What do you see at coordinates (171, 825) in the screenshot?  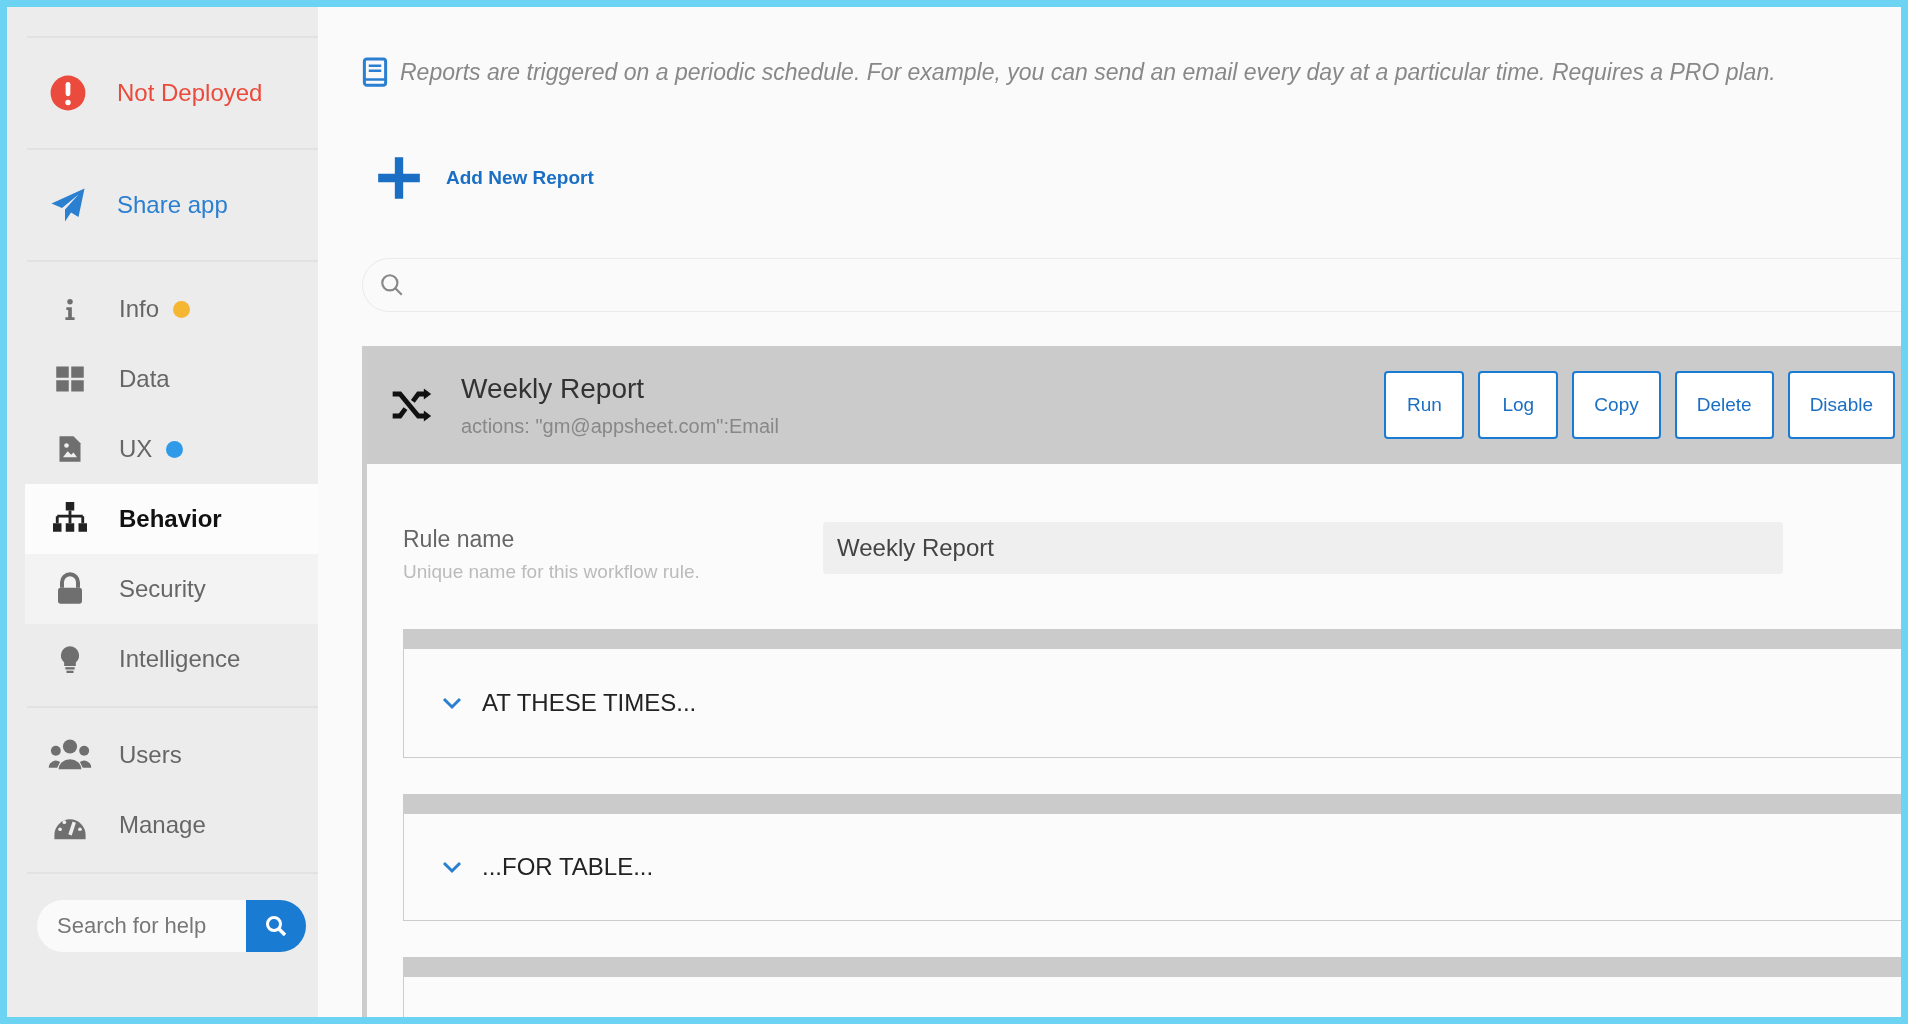 I see `sidebar-item: Manage` at bounding box center [171, 825].